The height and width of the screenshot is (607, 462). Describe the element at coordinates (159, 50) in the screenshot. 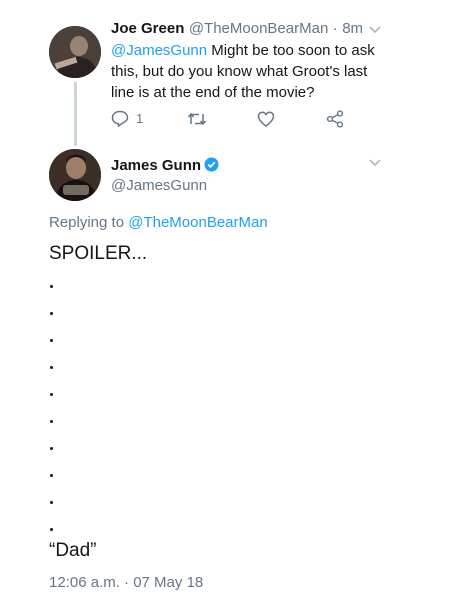

I see `reply-mention-link: @JamesGunn` at that location.